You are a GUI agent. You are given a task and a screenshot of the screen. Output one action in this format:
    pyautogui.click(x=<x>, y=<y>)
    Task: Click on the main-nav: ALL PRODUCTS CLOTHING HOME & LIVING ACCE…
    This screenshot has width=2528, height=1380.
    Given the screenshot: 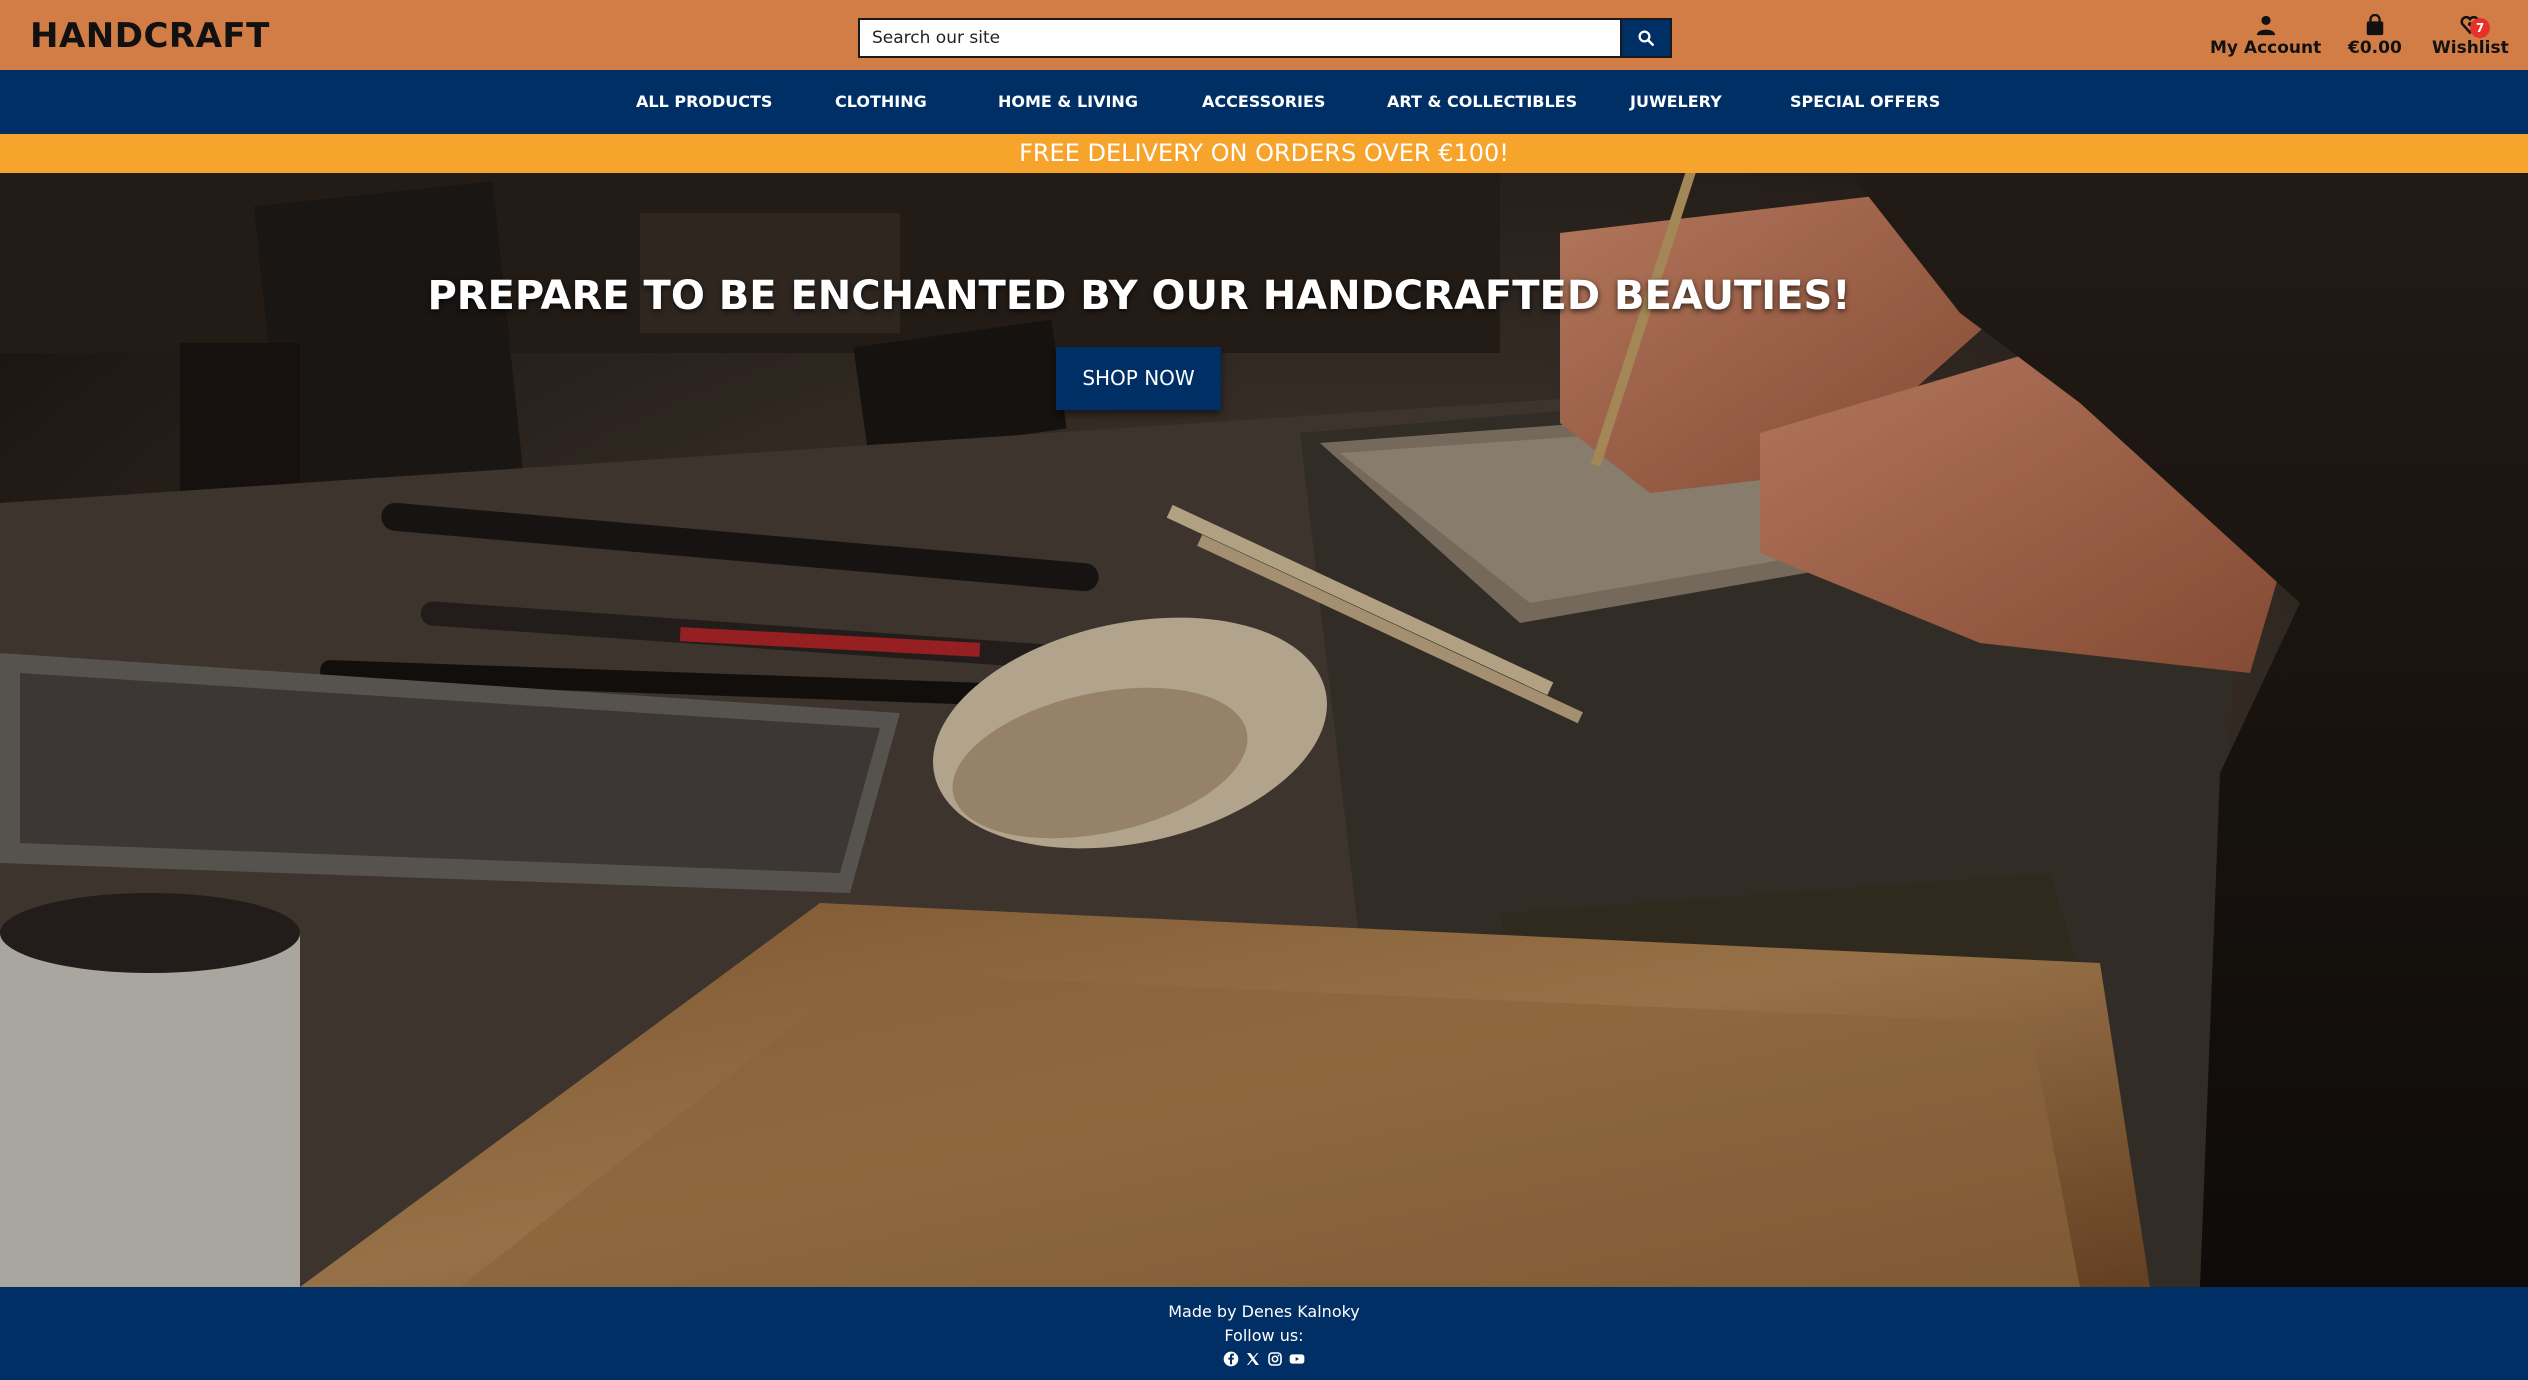 What is the action you would take?
    pyautogui.click(x=1264, y=102)
    